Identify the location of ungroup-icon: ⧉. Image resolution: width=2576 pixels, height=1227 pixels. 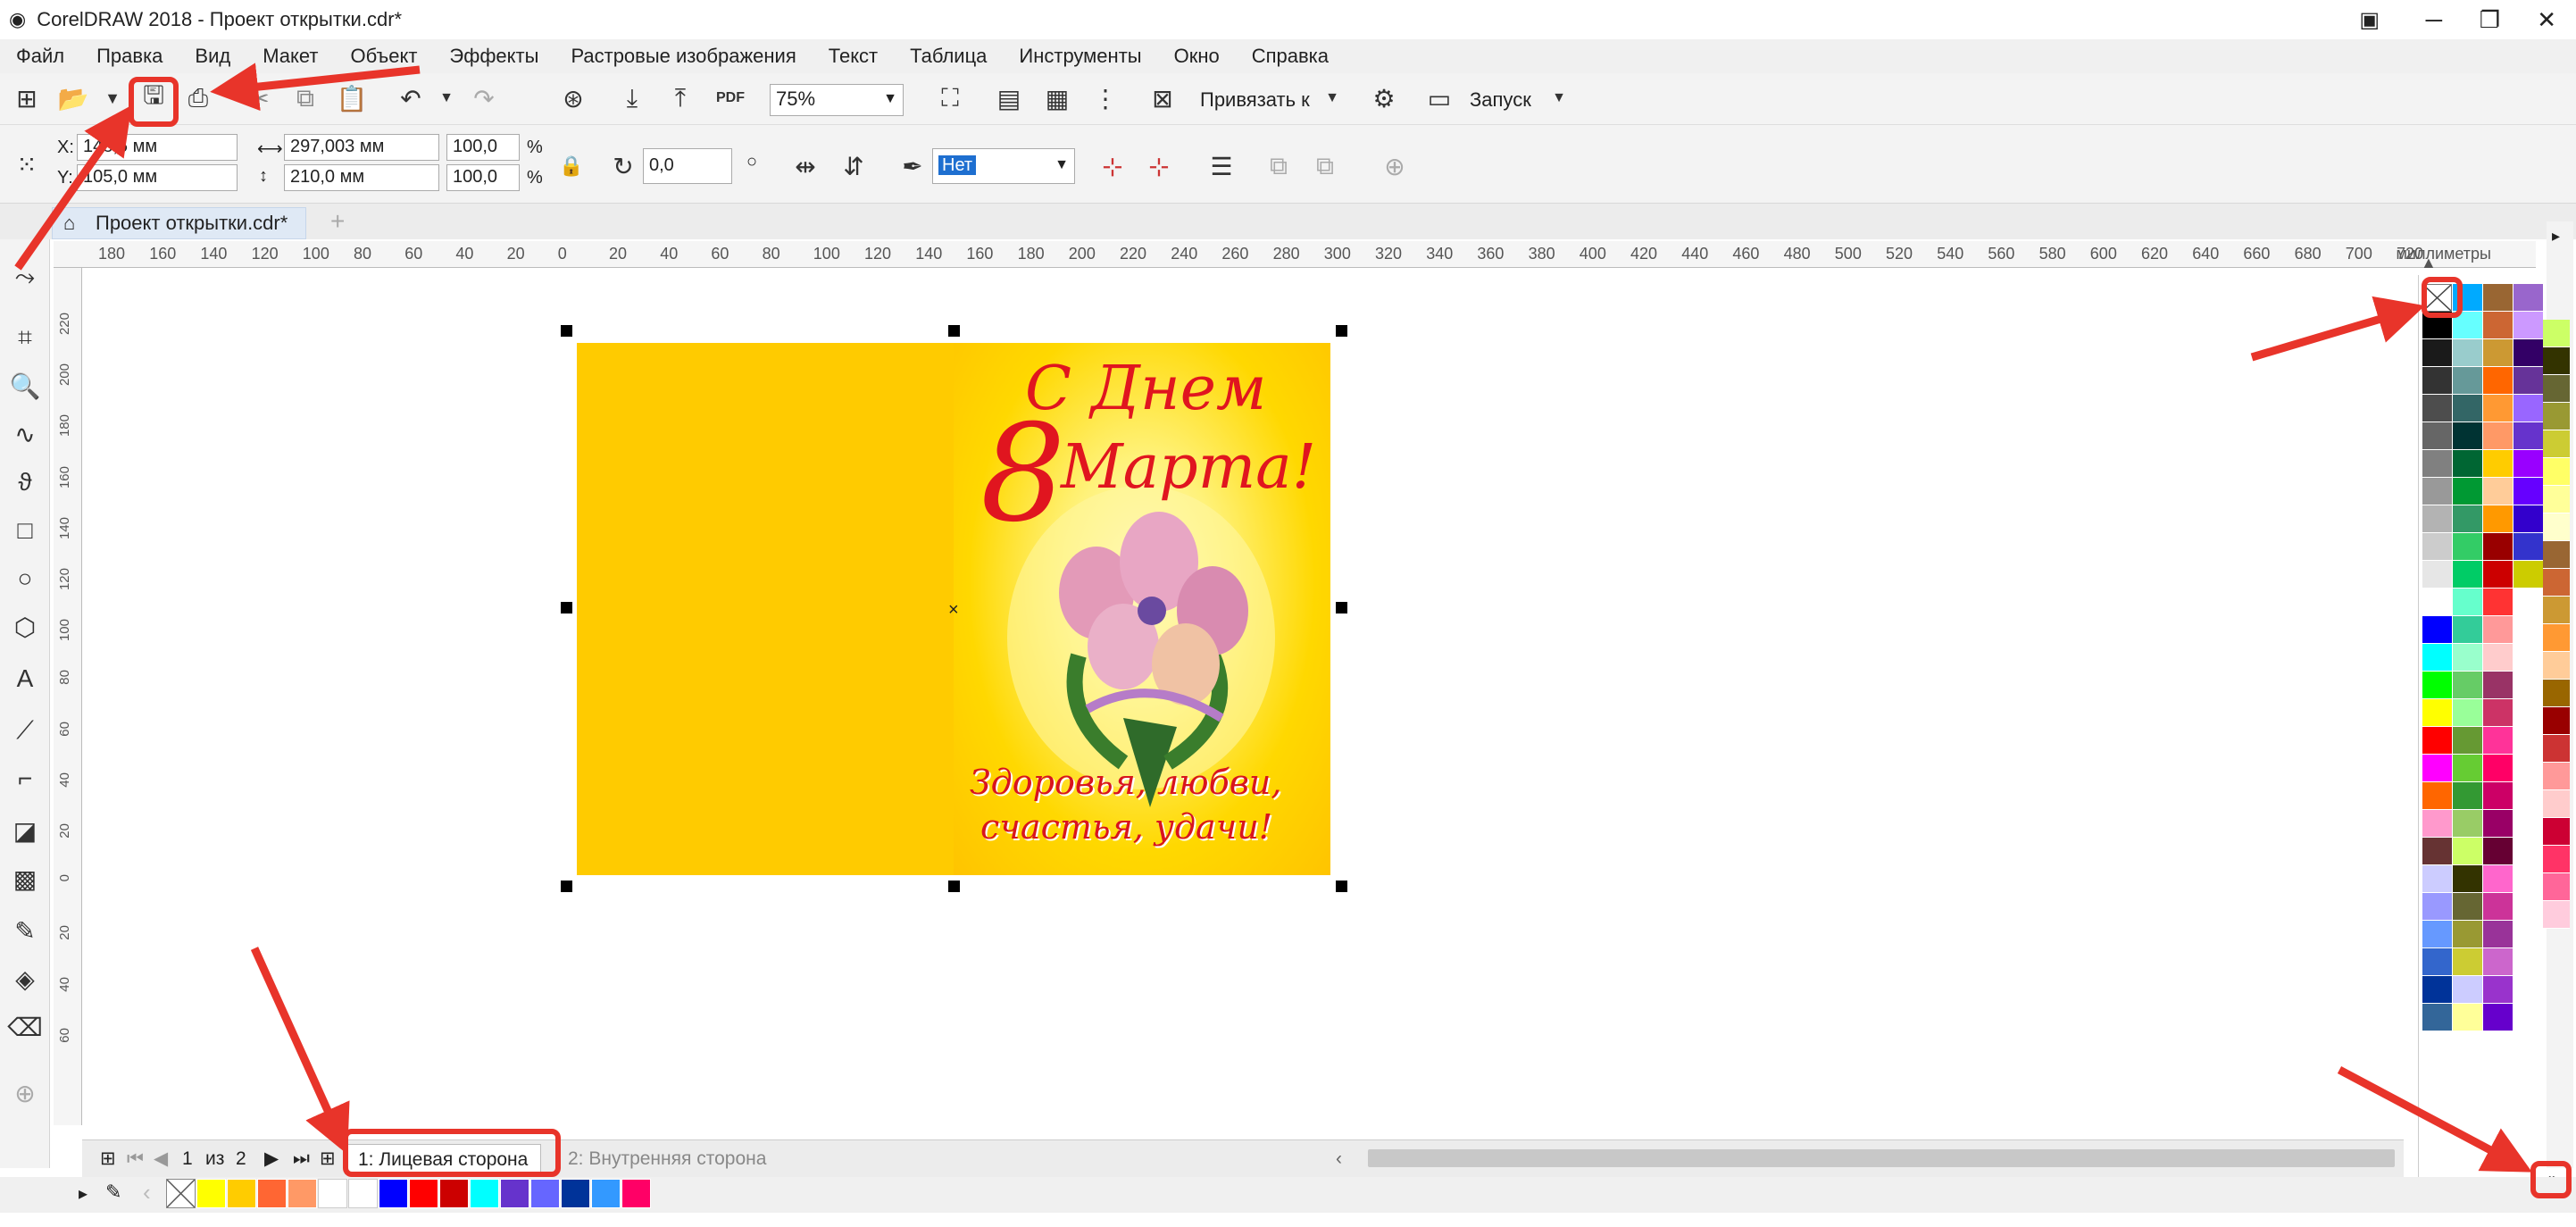
(1325, 166).